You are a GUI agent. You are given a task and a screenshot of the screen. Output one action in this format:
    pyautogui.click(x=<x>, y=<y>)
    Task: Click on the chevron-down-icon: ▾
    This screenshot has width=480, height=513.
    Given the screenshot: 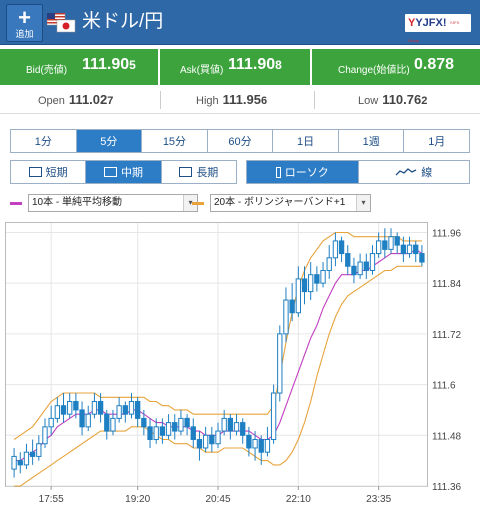 What is the action you would take?
    pyautogui.click(x=363, y=203)
    